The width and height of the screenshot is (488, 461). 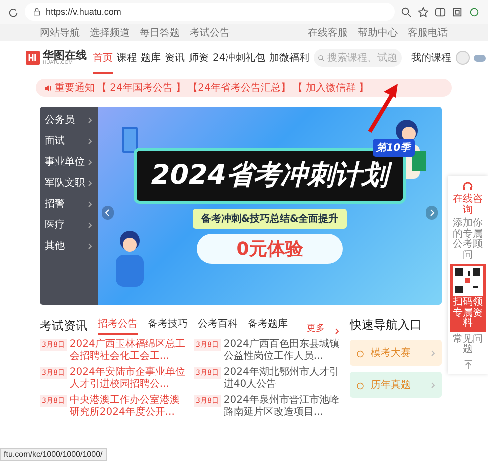 What do you see at coordinates (393, 148) in the screenshot?
I see `season-label: 第10季` at bounding box center [393, 148].